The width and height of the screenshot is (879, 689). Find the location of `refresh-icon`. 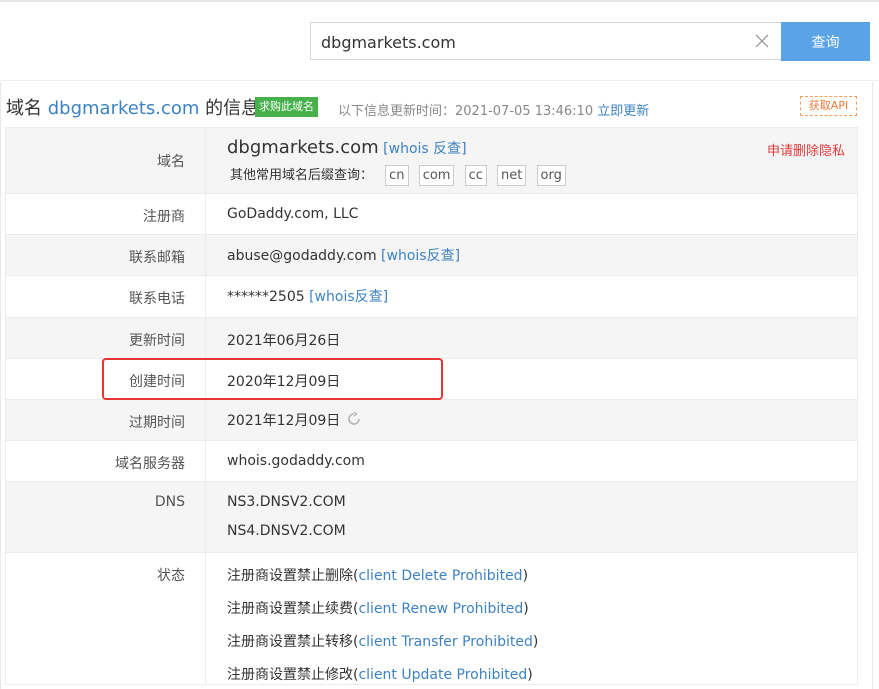

refresh-icon is located at coordinates (354, 419).